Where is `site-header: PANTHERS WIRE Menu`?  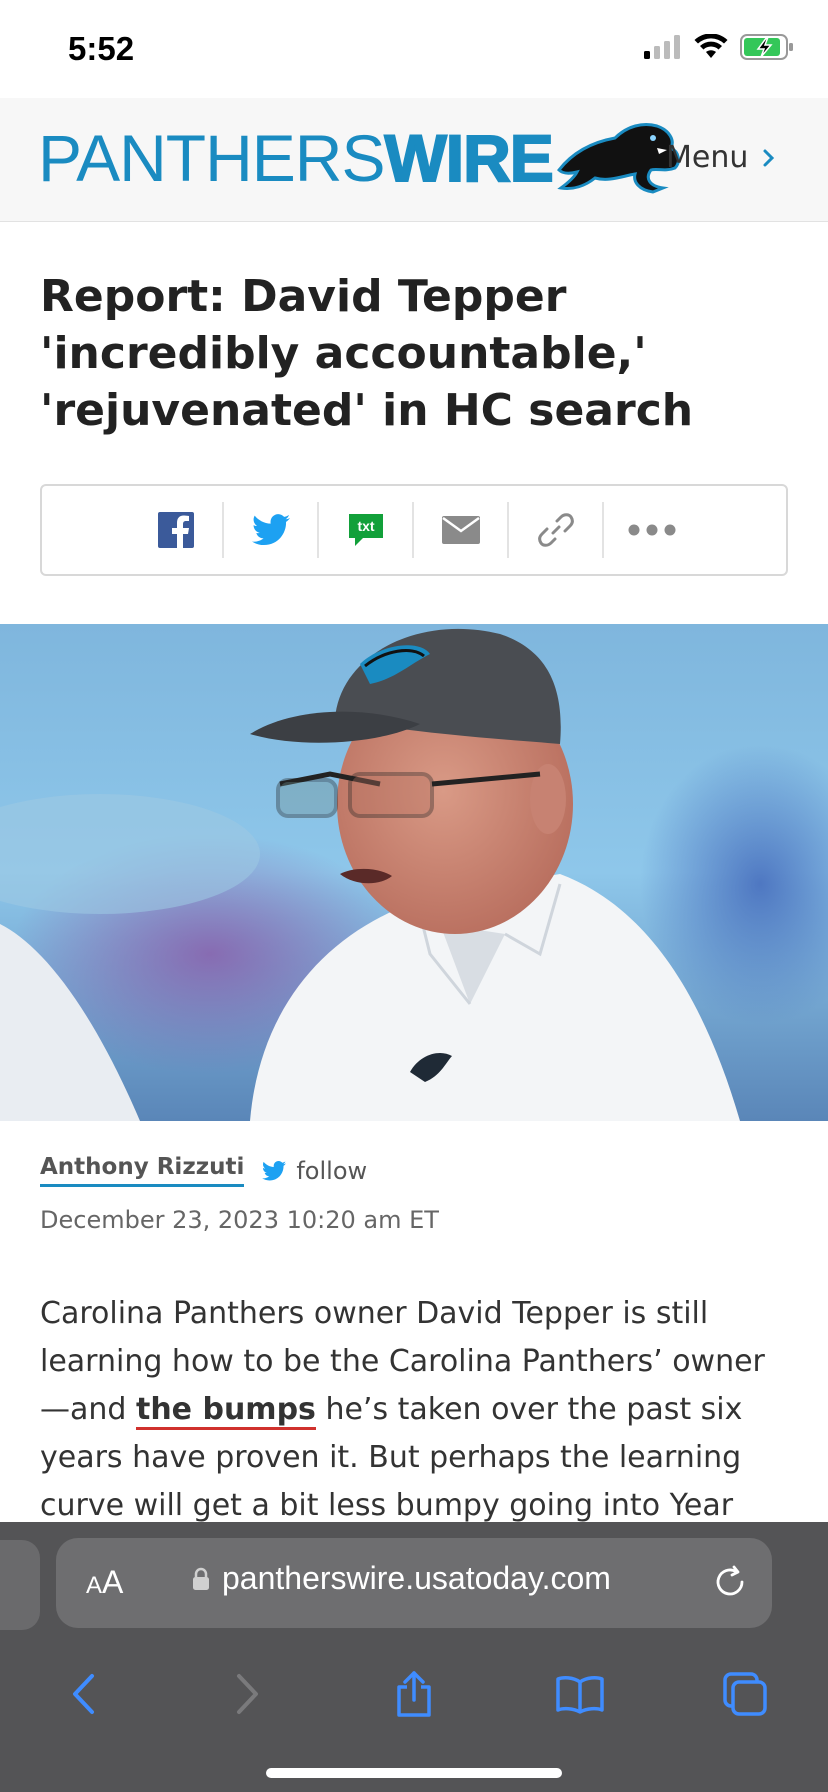
site-header: PANTHERS WIRE Menu is located at coordinates (414, 160).